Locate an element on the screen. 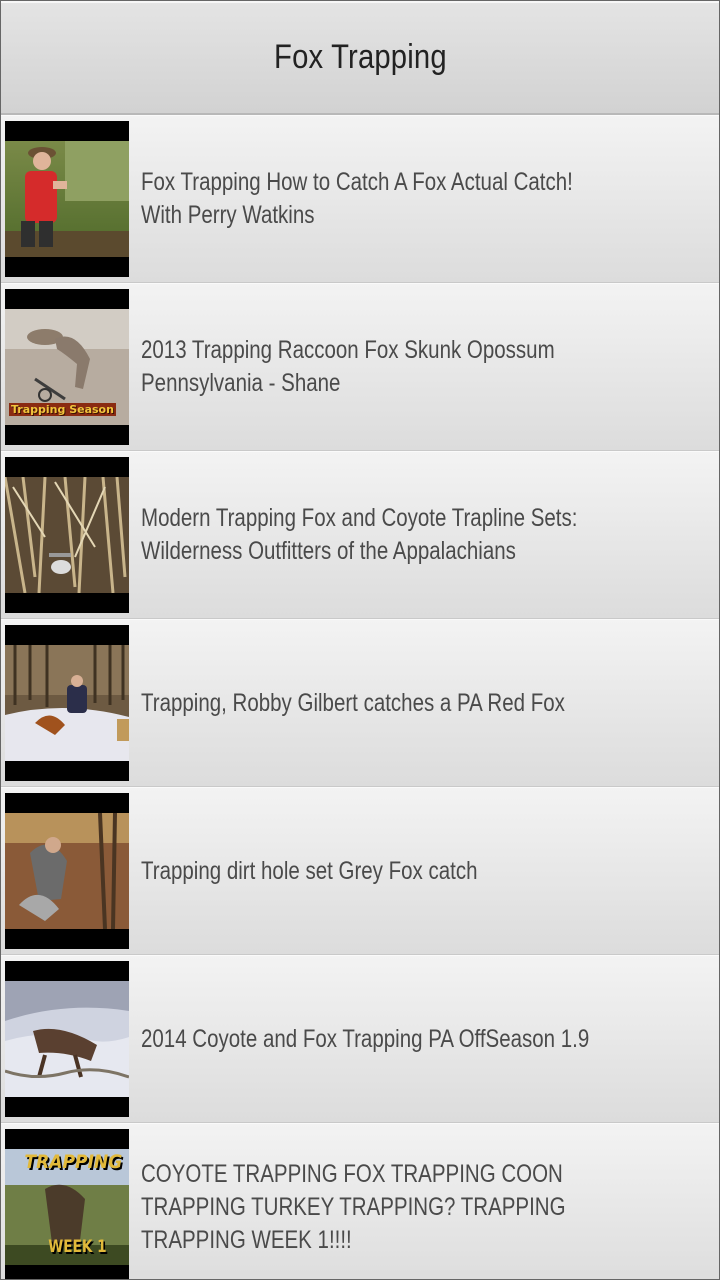 Image resolution: width=720 pixels, height=1280 pixels. trap-in-brush-thumbnail is located at coordinates (66, 535).